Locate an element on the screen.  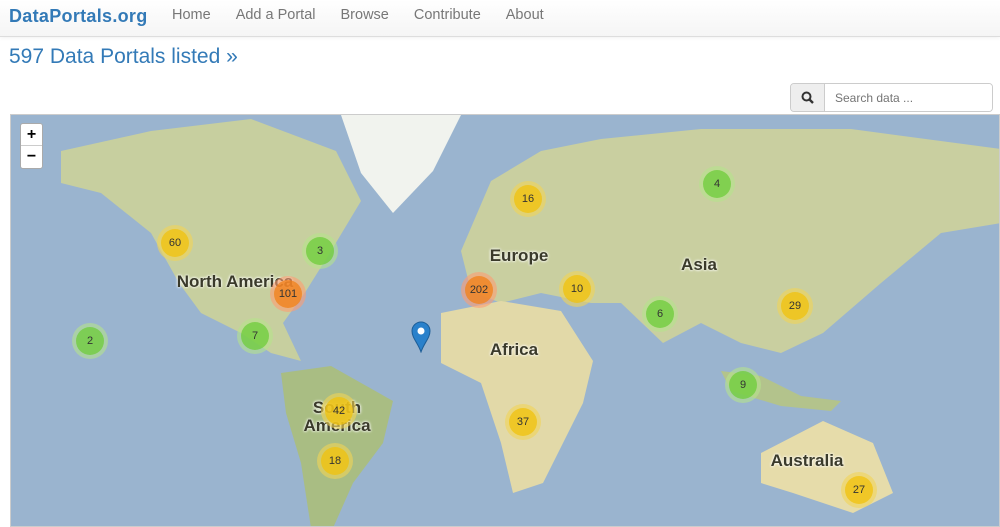
nav-browse: Browse is located at coordinates (365, 15).